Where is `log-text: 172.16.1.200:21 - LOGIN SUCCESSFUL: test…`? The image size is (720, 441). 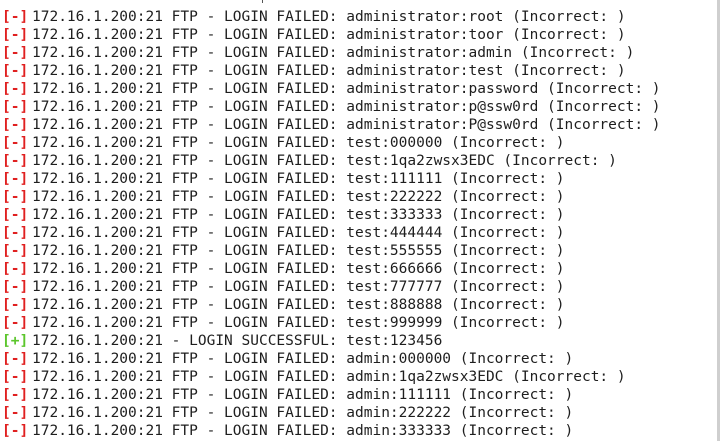
log-text: 172.16.1.200:21 - LOGIN SUCCESSFUL: test… is located at coordinates (237, 341).